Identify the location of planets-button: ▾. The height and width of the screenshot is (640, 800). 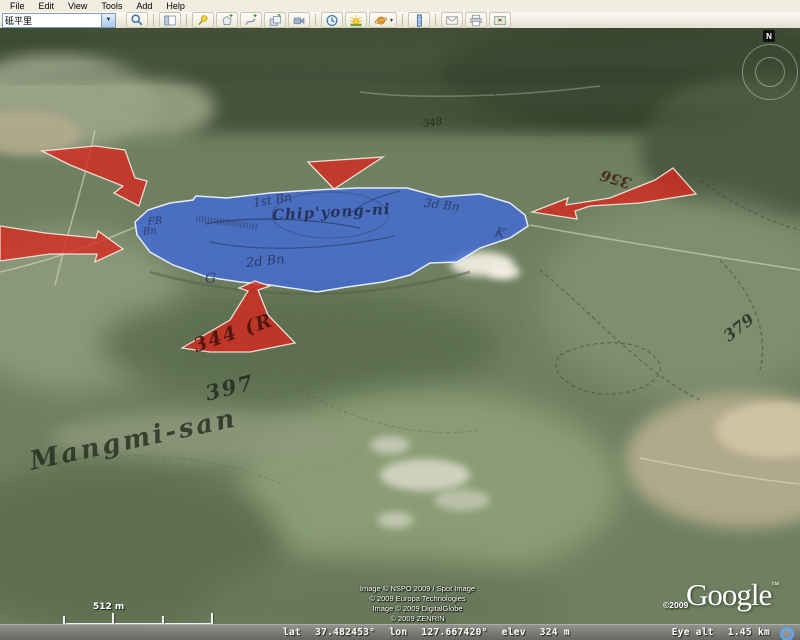
(383, 20).